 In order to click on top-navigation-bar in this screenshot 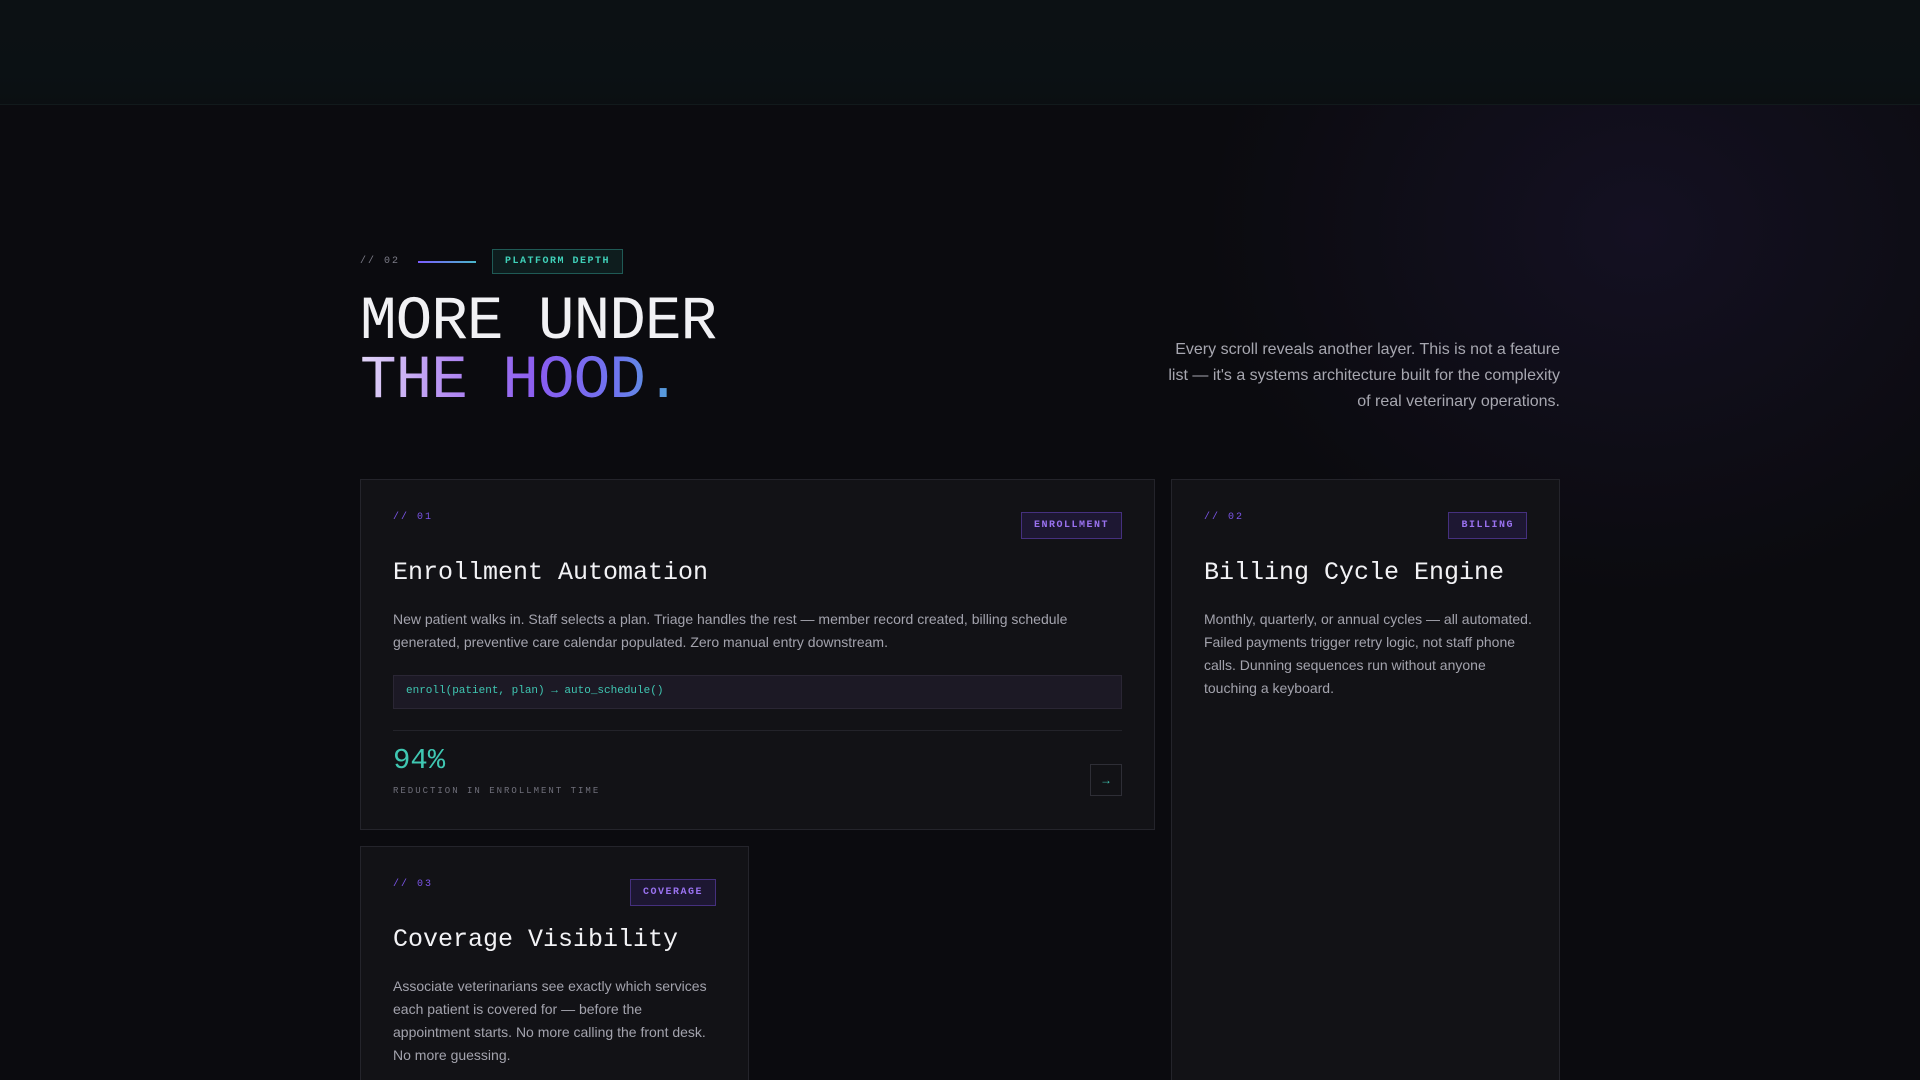, I will do `click(960, 52)`.